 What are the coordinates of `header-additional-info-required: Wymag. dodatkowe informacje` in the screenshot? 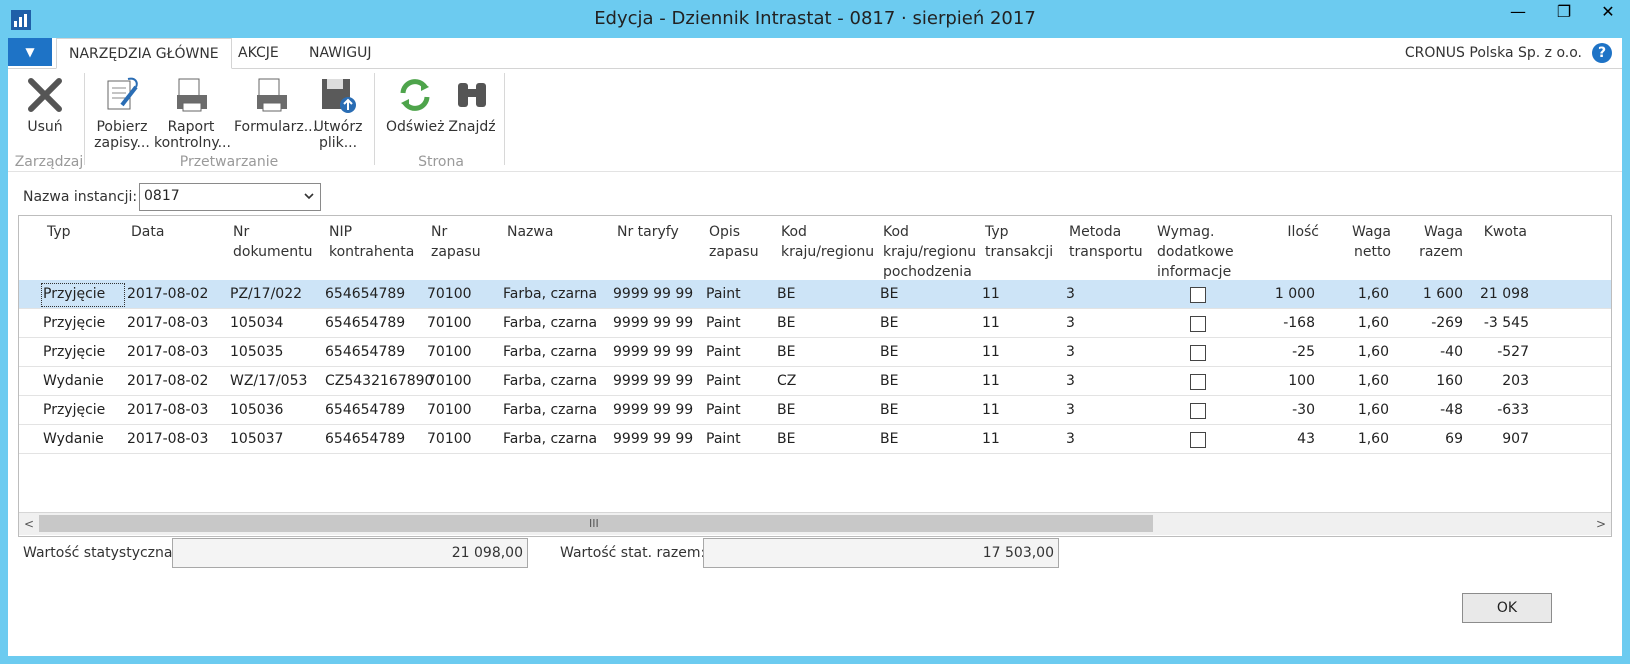 It's located at (1195, 252).